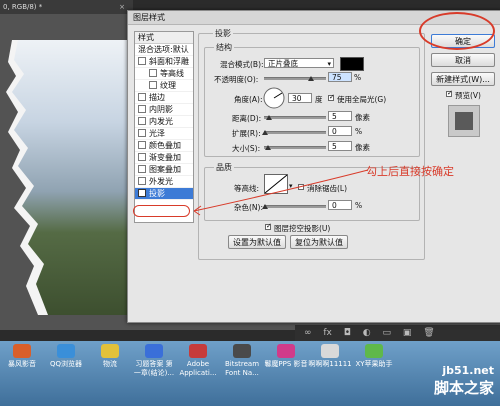 The height and width of the screenshot is (406, 500). What do you see at coordinates (331, 97) in the screenshot?
I see `global-light-checkbox` at bounding box center [331, 97].